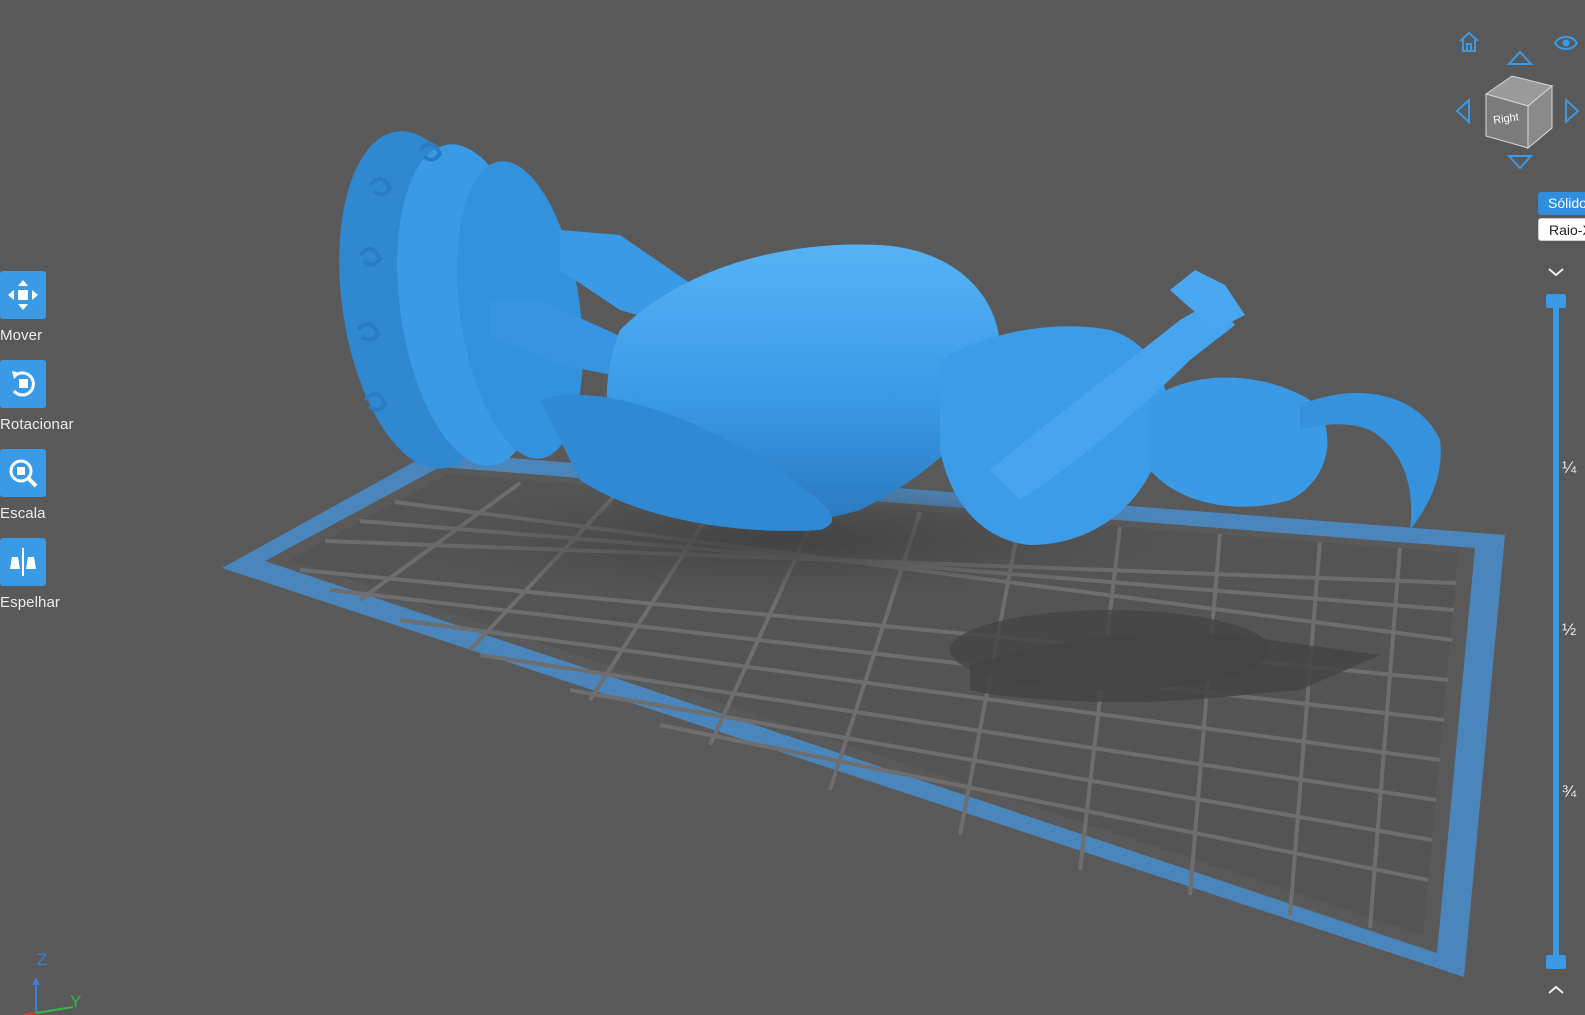 The width and height of the screenshot is (1585, 1015). What do you see at coordinates (36, 981) in the screenshot?
I see `z-axis-arrow` at bounding box center [36, 981].